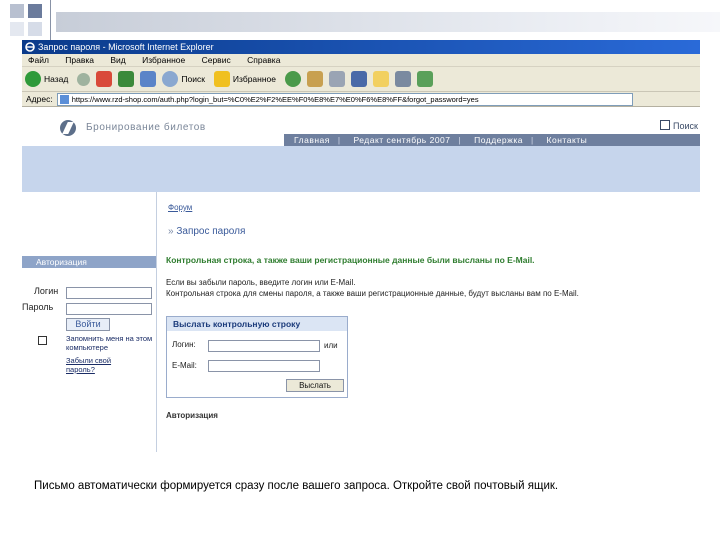 This screenshot has width=720, height=540. What do you see at coordinates (388, 22) in the screenshot?
I see `slide-top-band` at bounding box center [388, 22].